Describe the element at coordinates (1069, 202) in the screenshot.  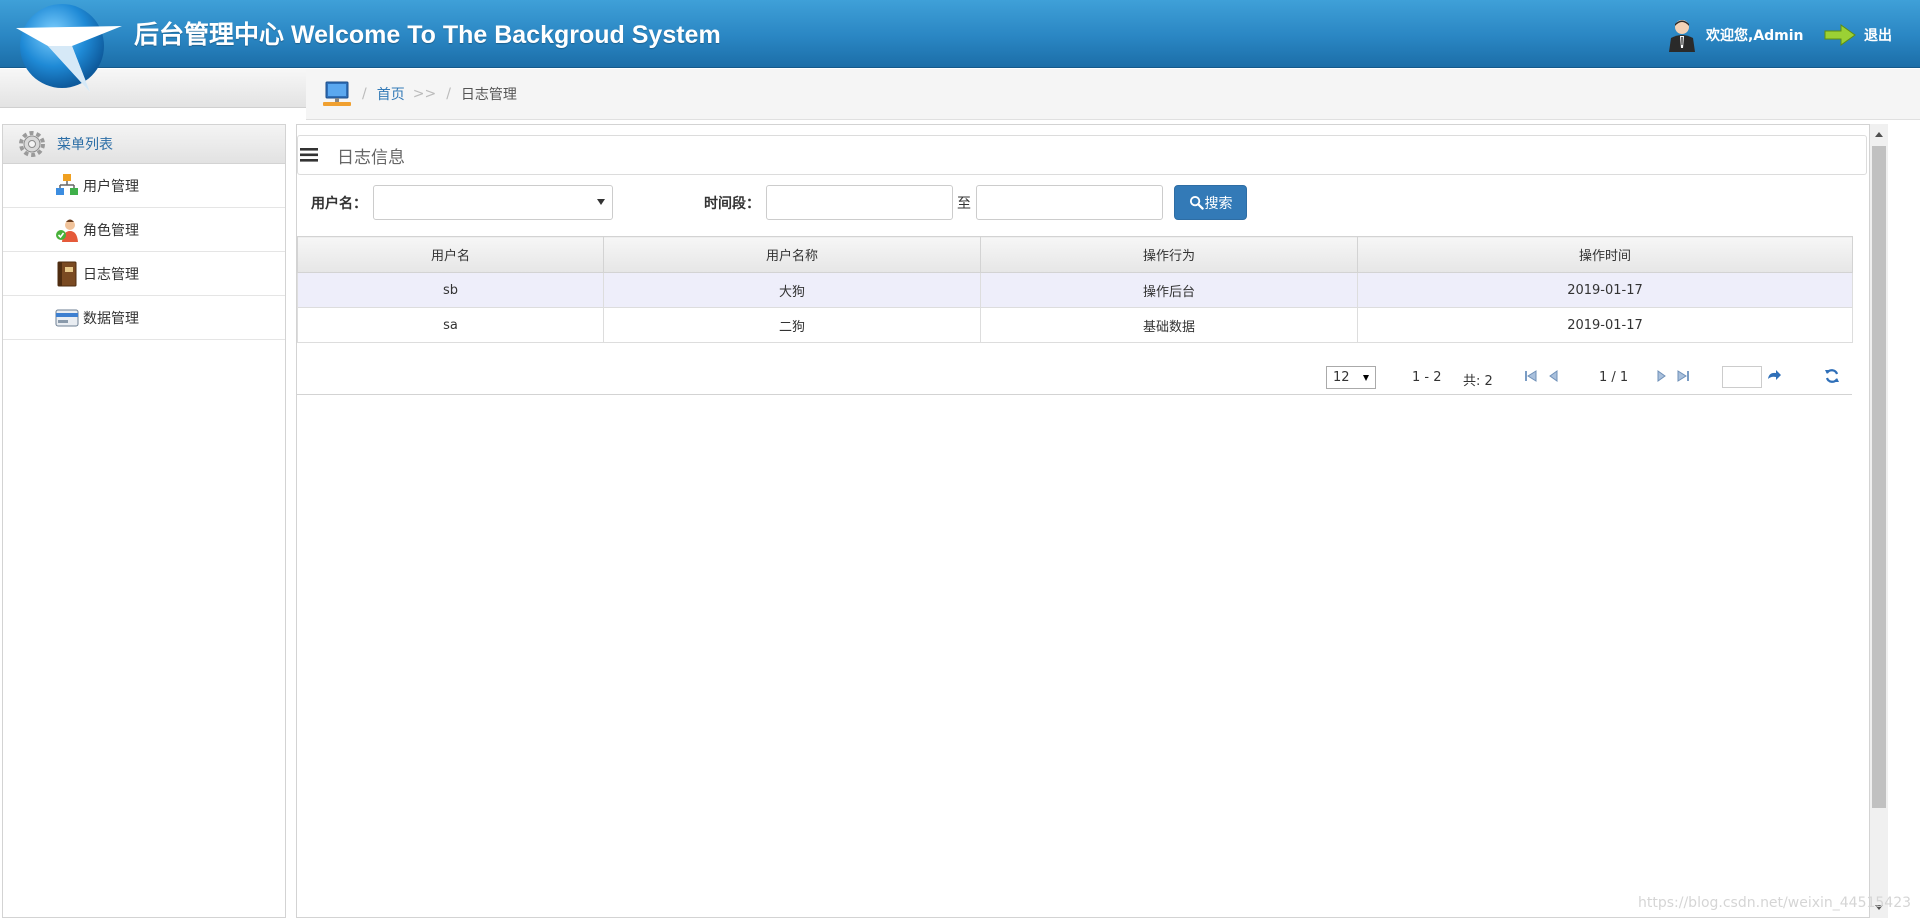
I see `end-date-input` at that location.